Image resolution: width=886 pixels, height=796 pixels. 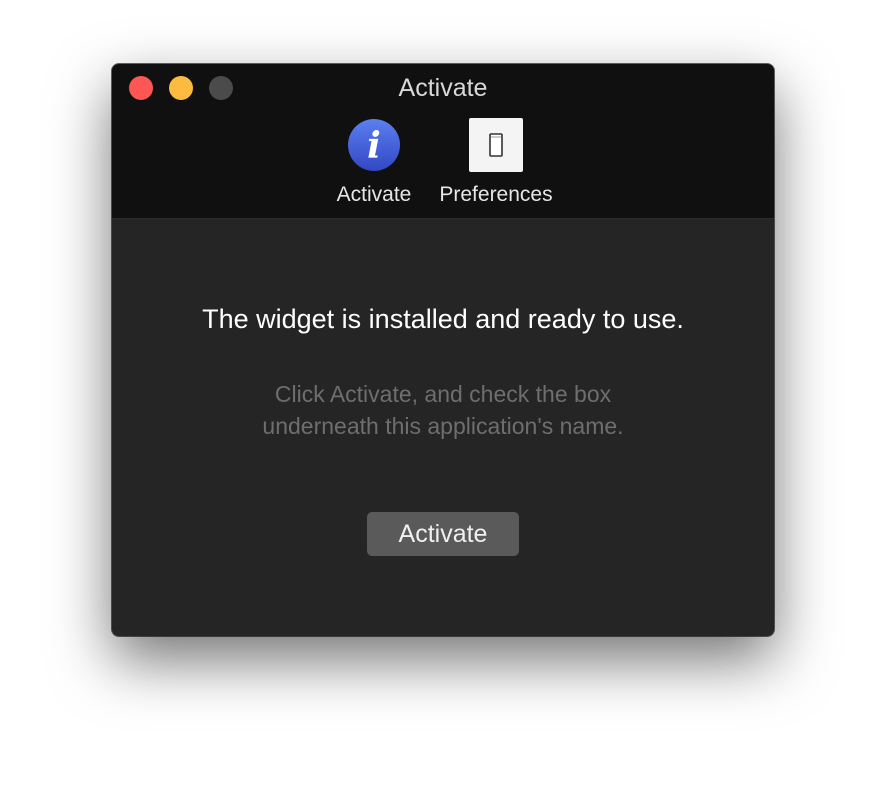 I want to click on toolbar-label-activate: Activate, so click(x=374, y=194).